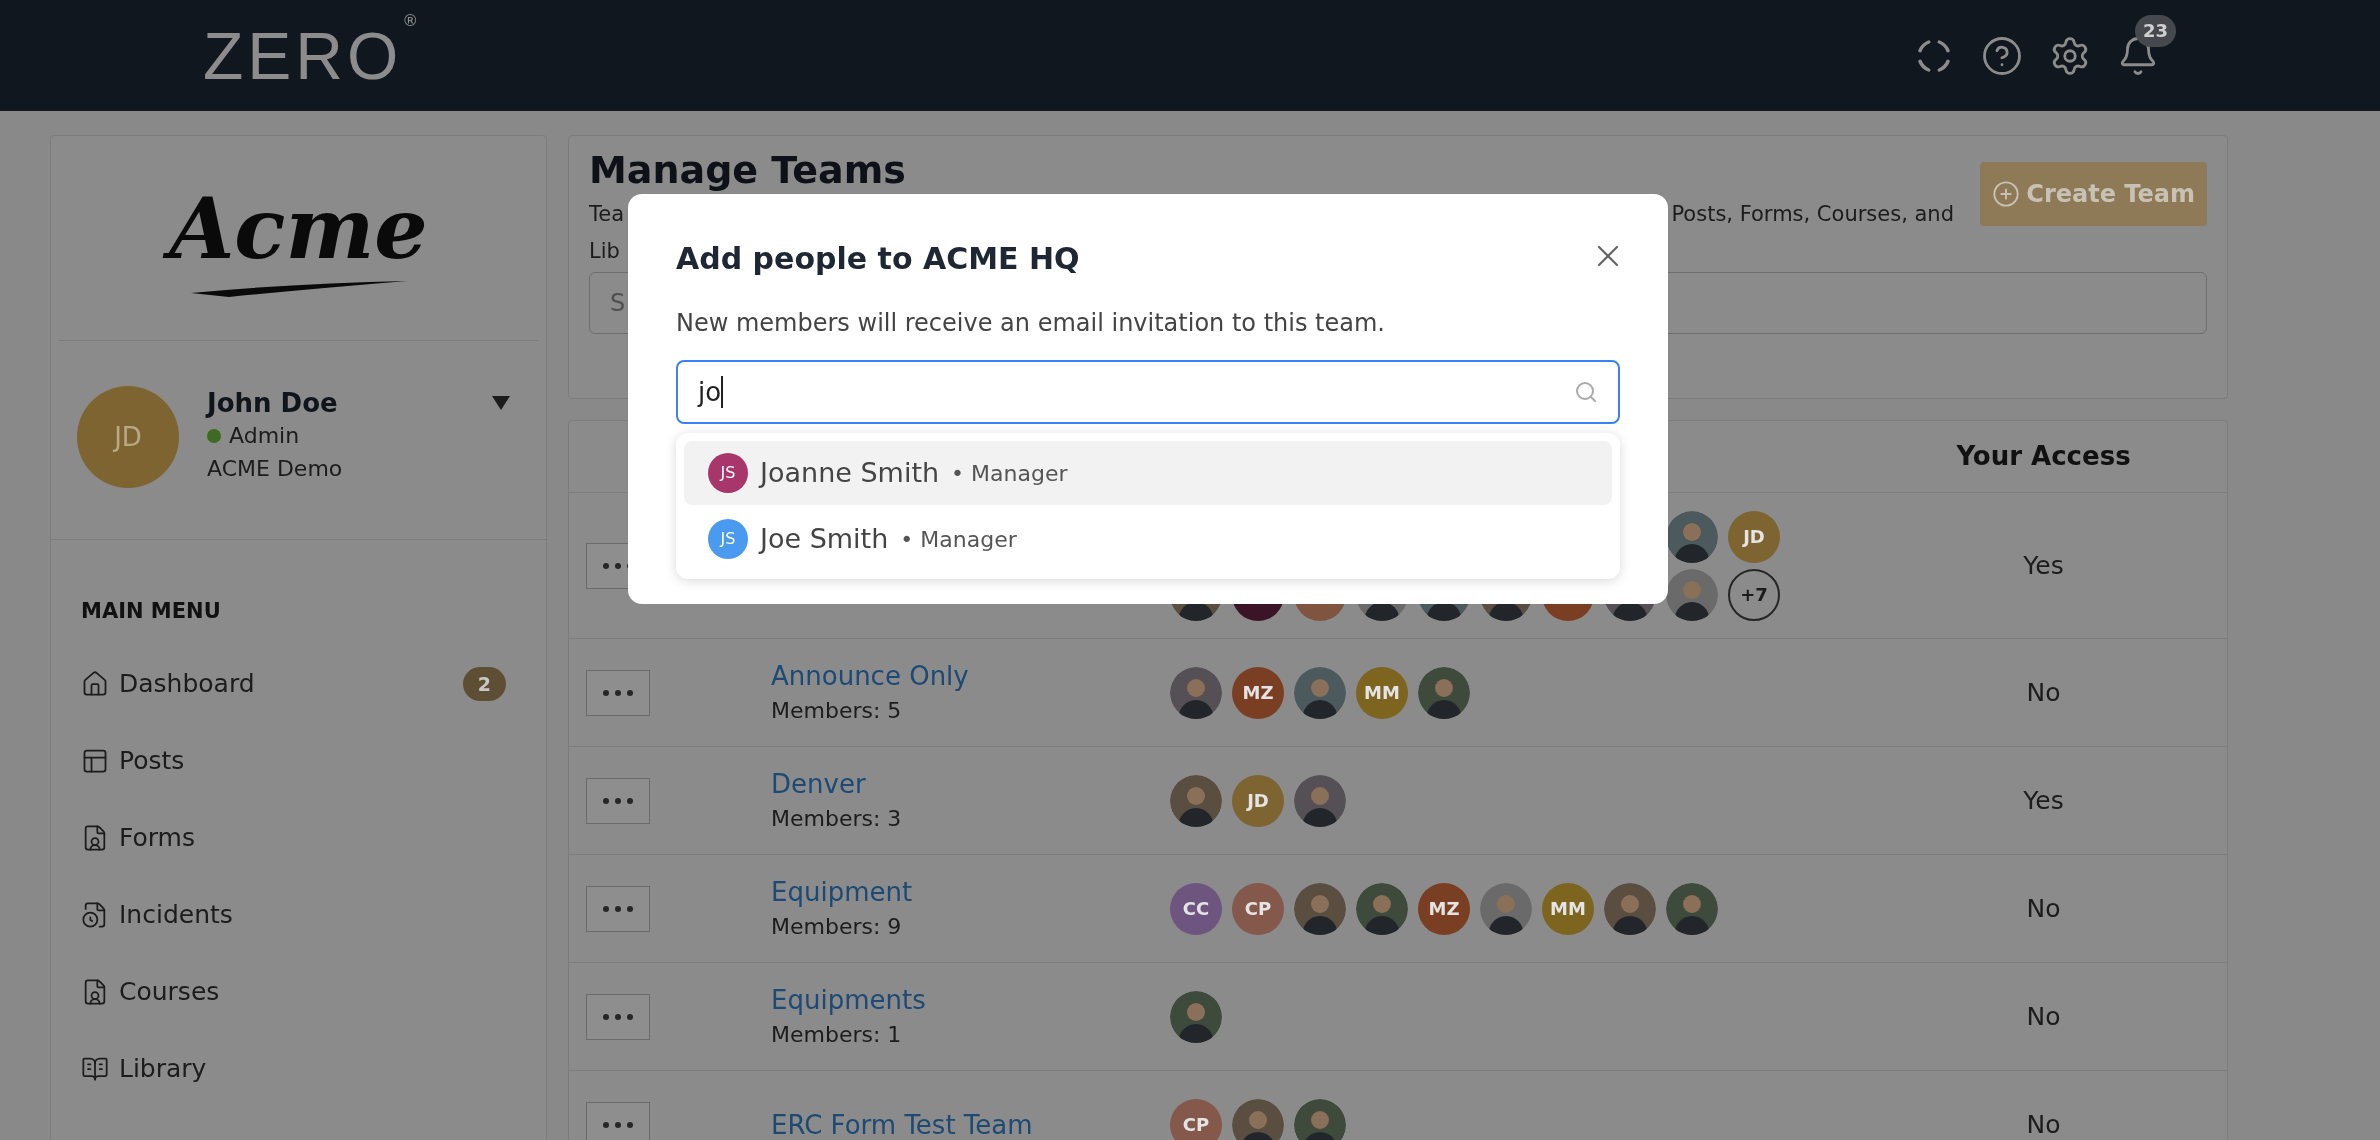 This screenshot has height=1140, width=2380. What do you see at coordinates (837, 818) in the screenshot?
I see `member-count: Members: 3` at bounding box center [837, 818].